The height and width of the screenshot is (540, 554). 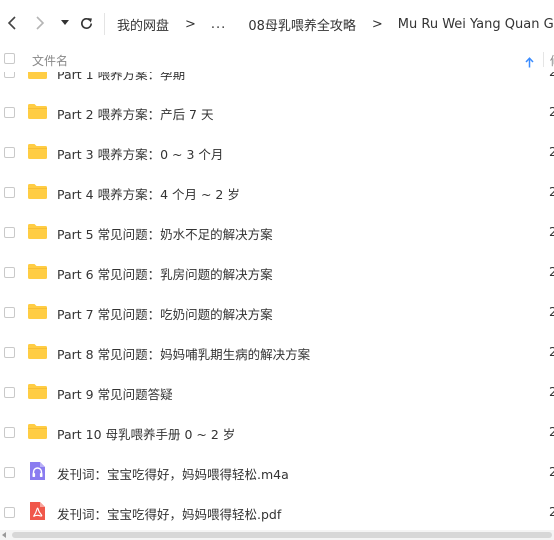 What do you see at coordinates (169, 513) in the screenshot?
I see `file-name: 发刊词：宝宝吃得好，妈妈喂得轻松.pdf` at bounding box center [169, 513].